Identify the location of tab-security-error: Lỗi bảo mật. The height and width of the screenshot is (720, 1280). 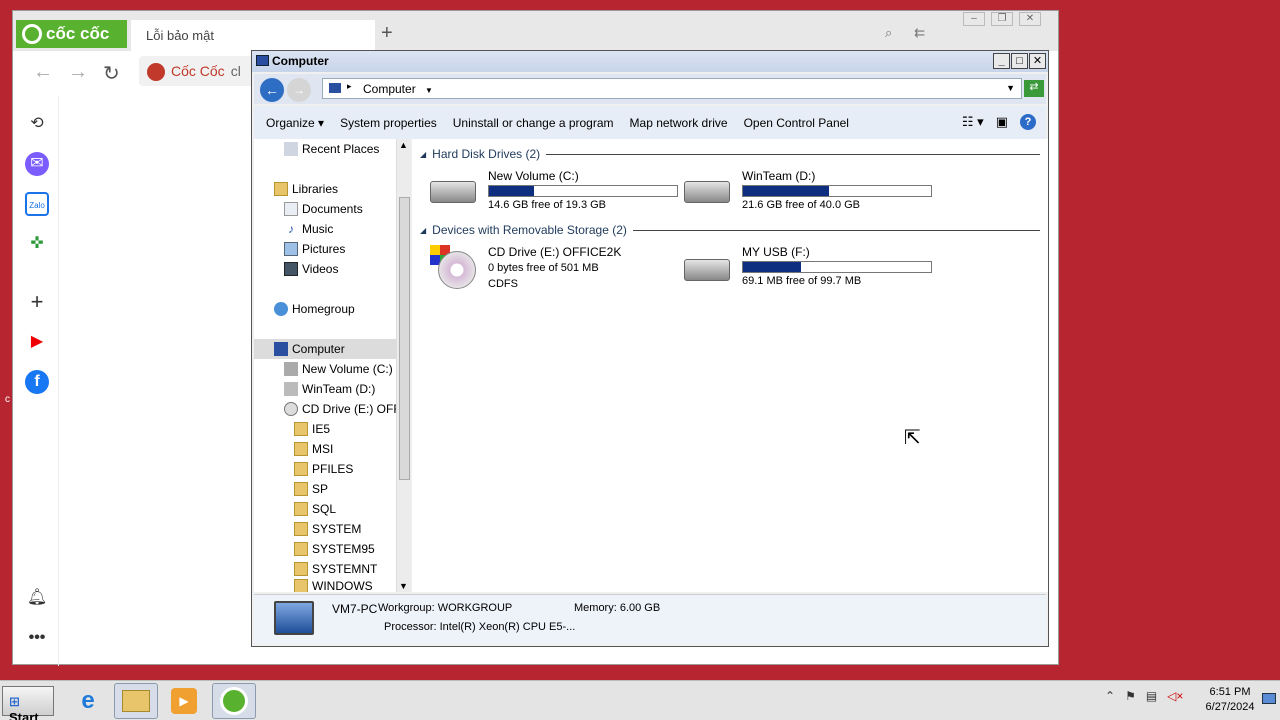
(253, 35).